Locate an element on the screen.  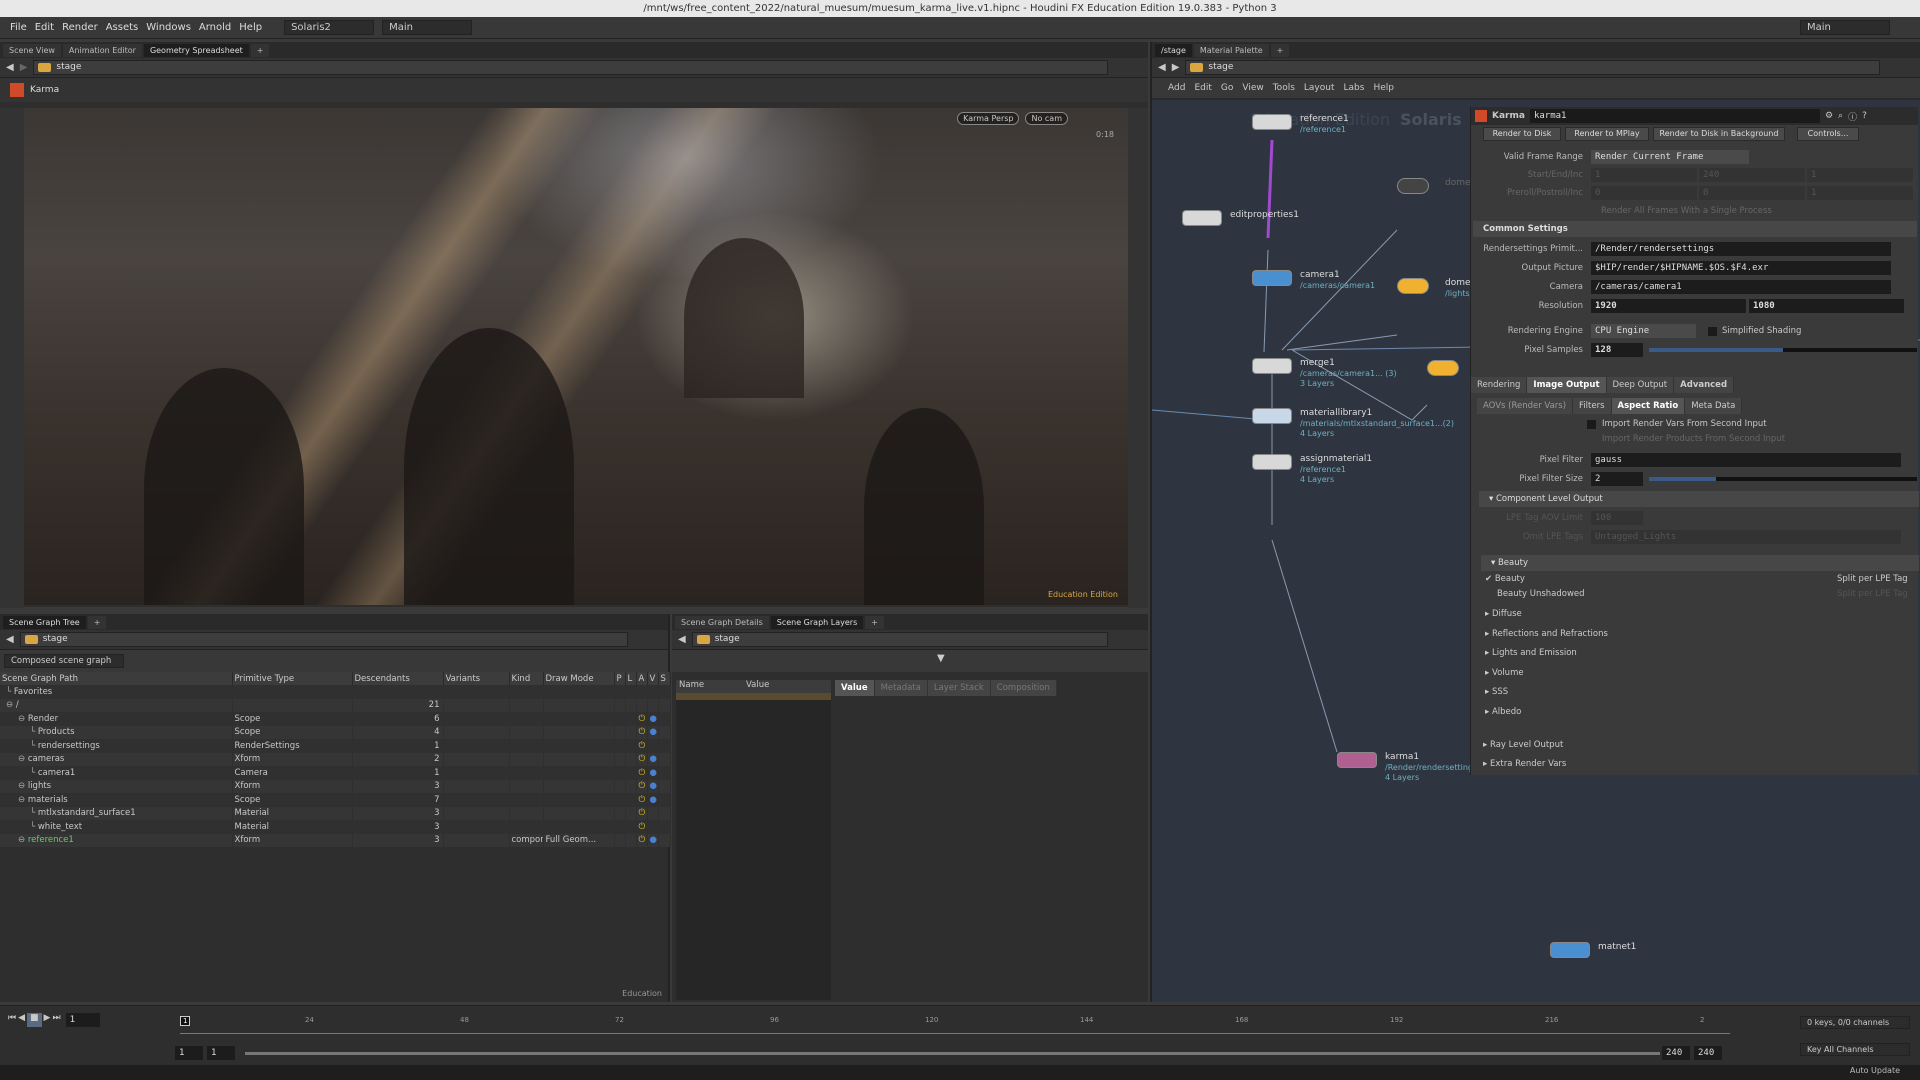
jump-end-button: ⏭ is located at coordinates (56, 1020).